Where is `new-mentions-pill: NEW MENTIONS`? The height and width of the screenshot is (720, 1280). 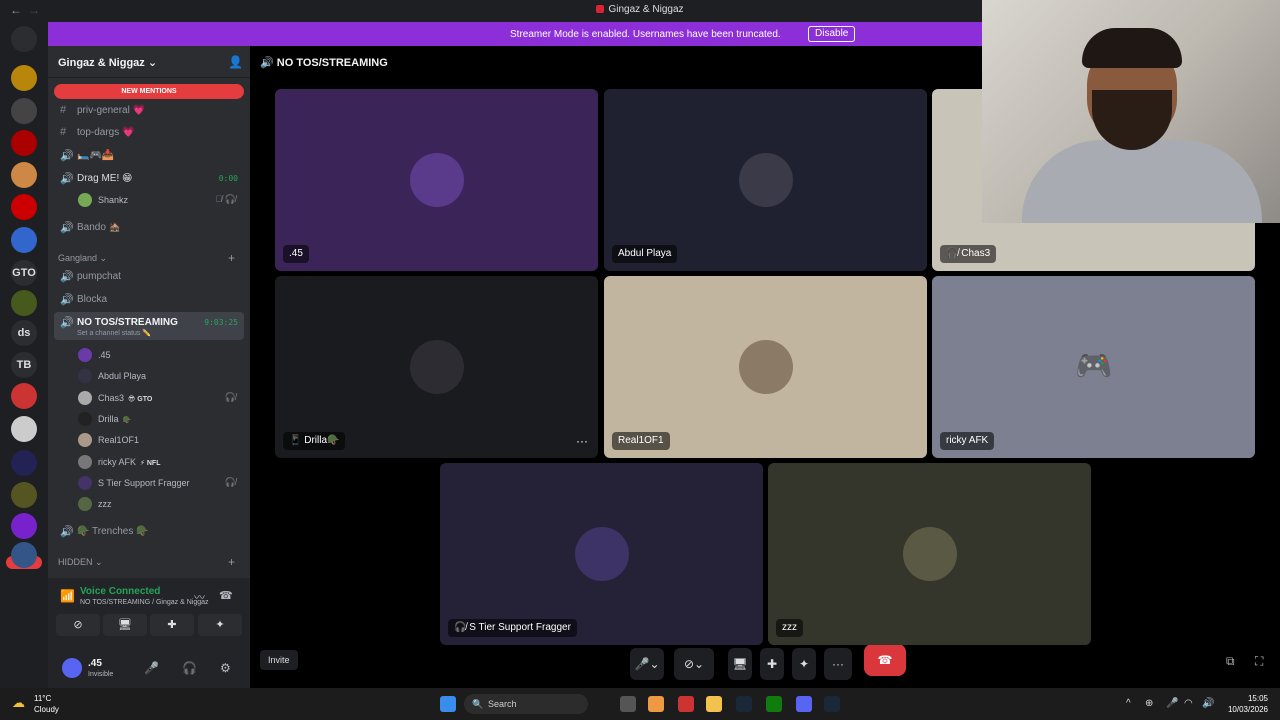 new-mentions-pill: NEW MENTIONS is located at coordinates (149, 91).